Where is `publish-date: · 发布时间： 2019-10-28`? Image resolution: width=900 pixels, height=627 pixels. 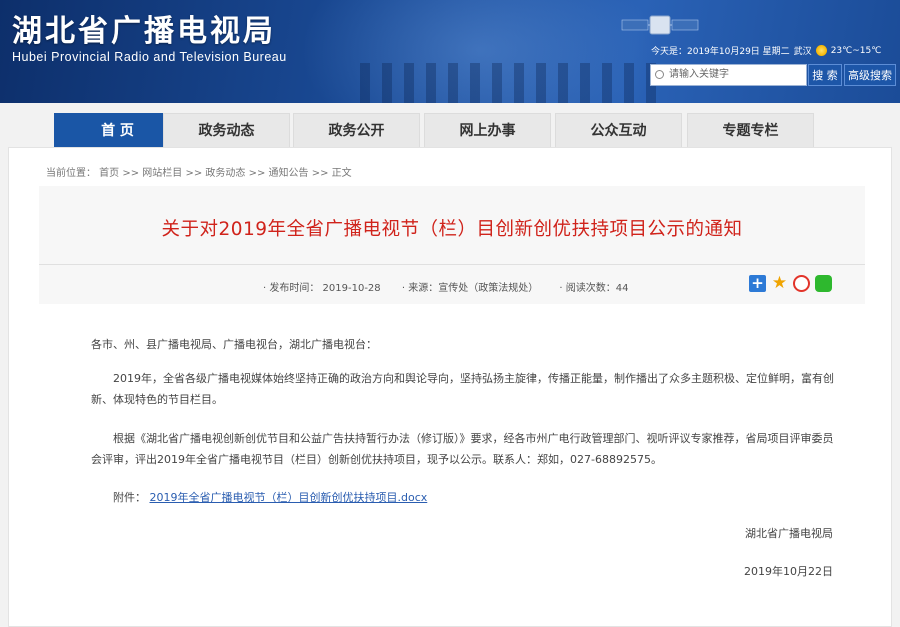
publish-date: · 发布时间： 2019-10-28 is located at coordinates (322, 288).